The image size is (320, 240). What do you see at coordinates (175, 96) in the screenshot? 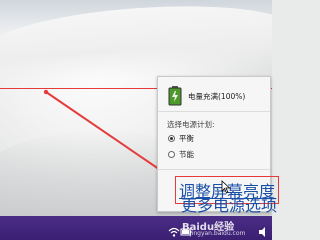
I see `battery-icon` at bounding box center [175, 96].